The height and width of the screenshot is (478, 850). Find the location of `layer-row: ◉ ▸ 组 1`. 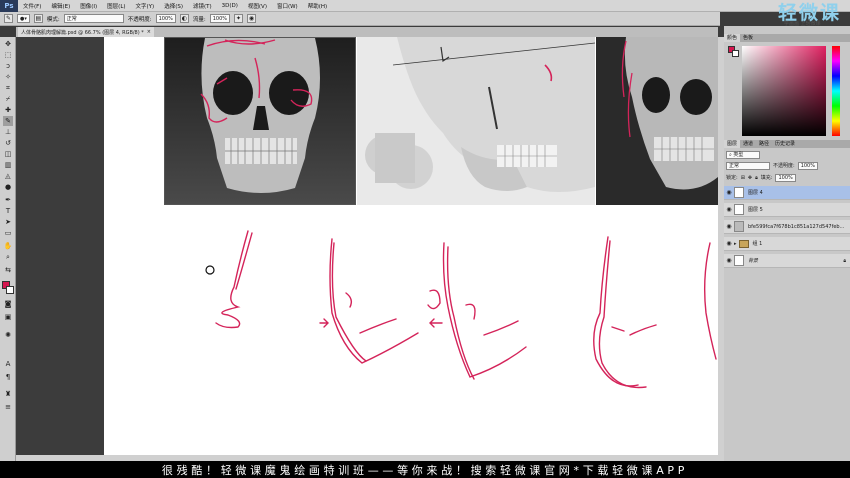

layer-row: ◉ ▸ 组 1 is located at coordinates (787, 244).